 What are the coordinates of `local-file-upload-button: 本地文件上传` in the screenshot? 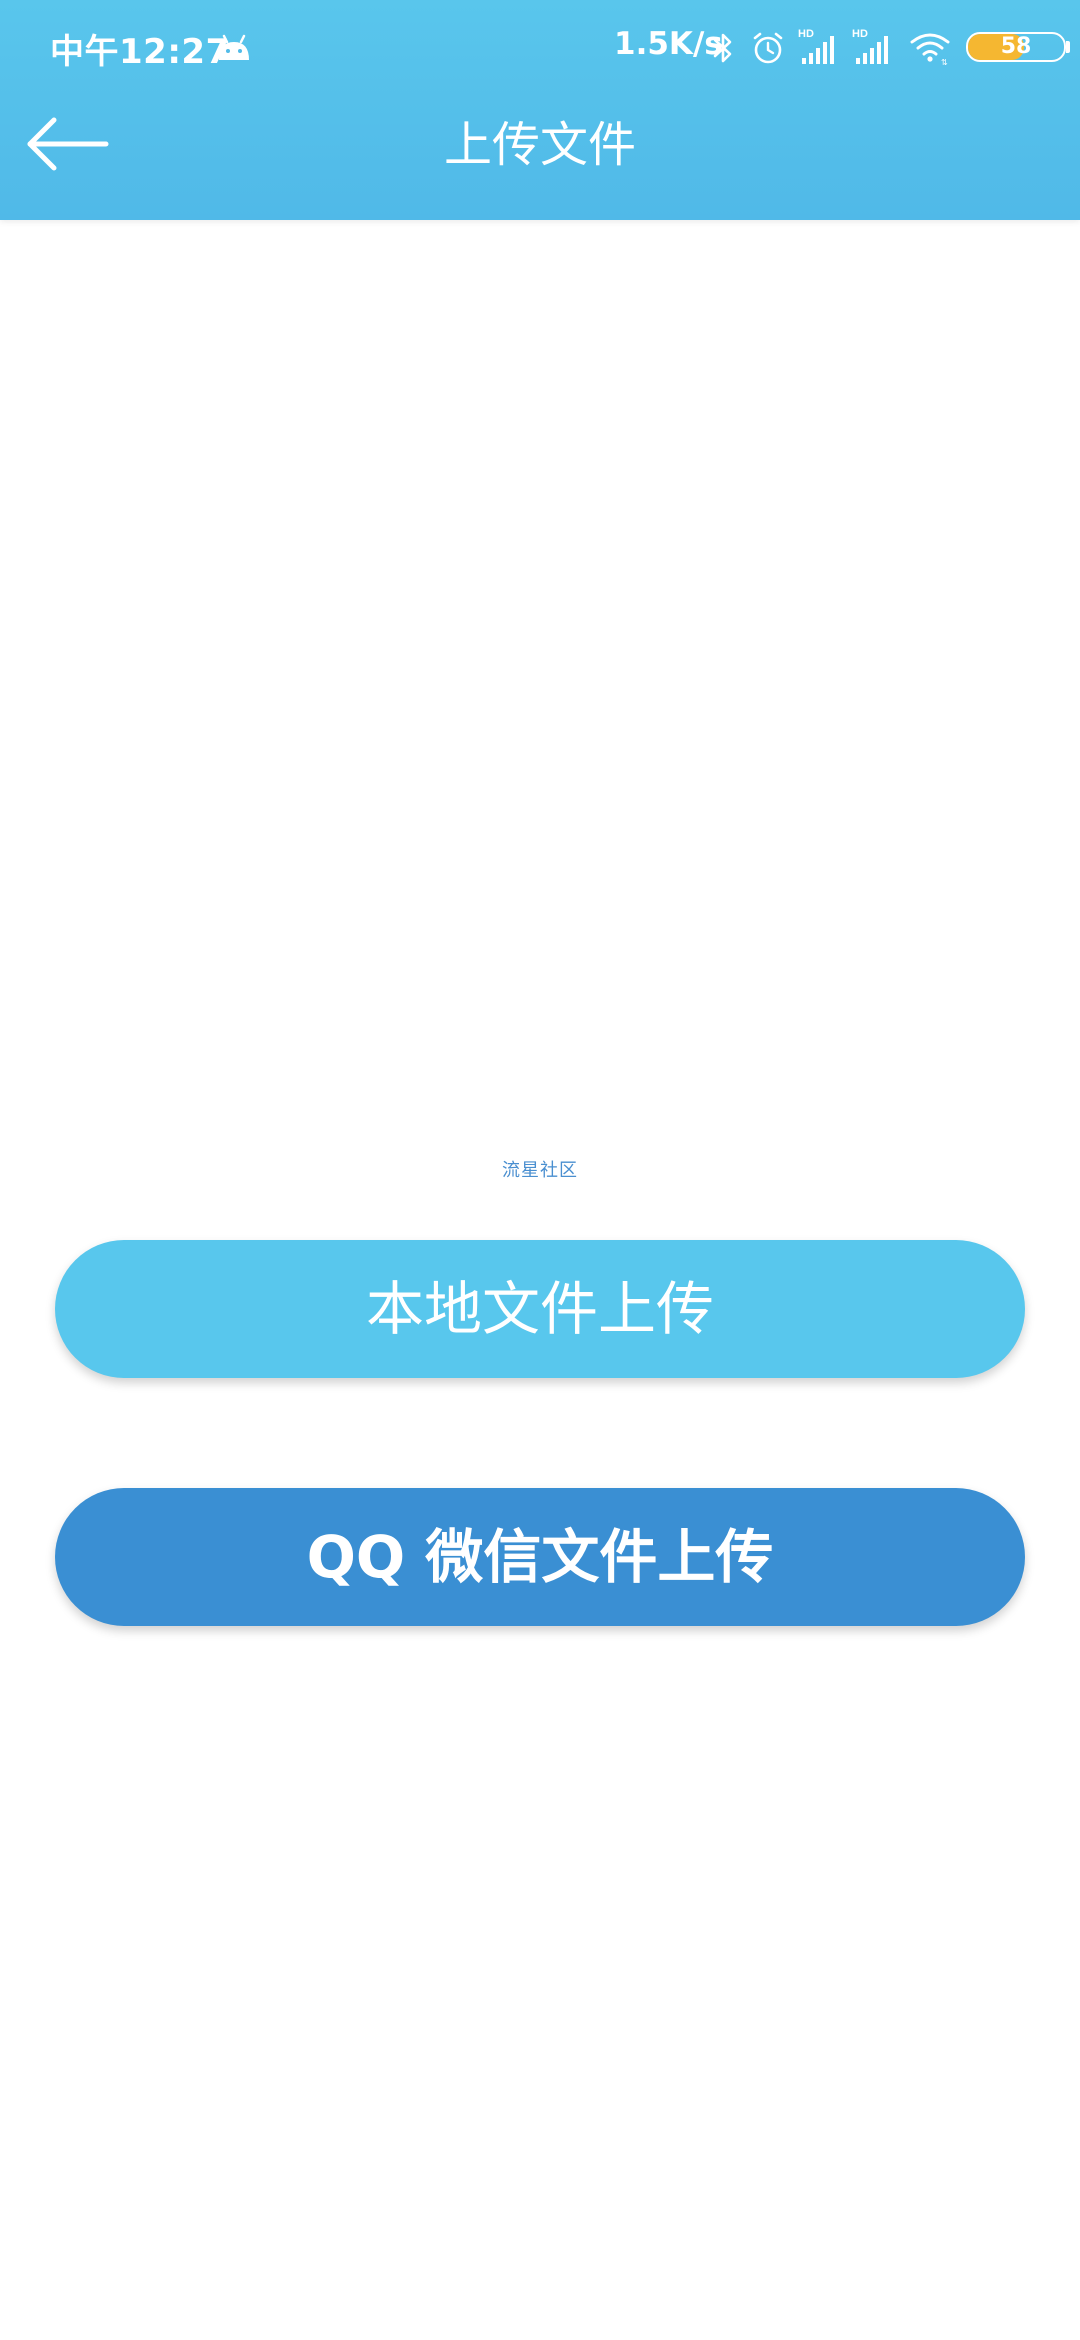 It's located at (540, 1309).